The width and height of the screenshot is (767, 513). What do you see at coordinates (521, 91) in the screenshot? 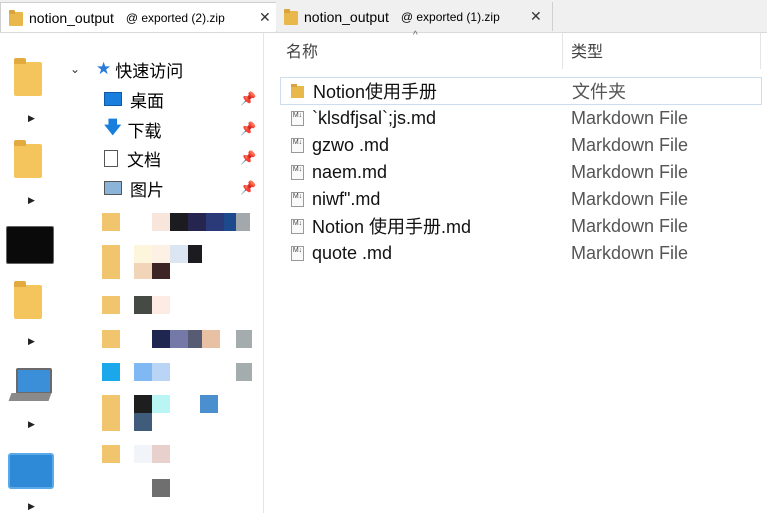
I see `file-row: Notion使用手册 文件夹` at bounding box center [521, 91].